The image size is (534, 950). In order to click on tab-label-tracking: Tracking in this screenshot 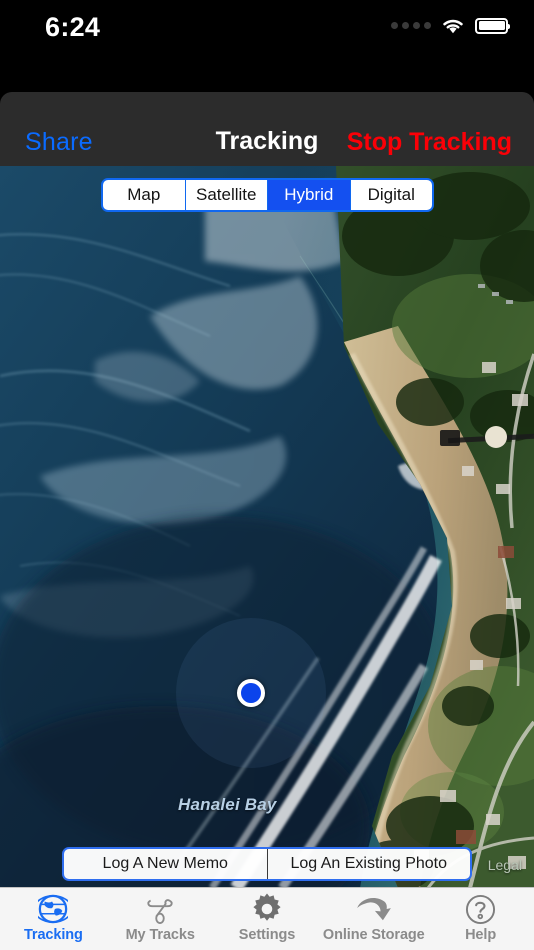, I will do `click(53, 935)`.